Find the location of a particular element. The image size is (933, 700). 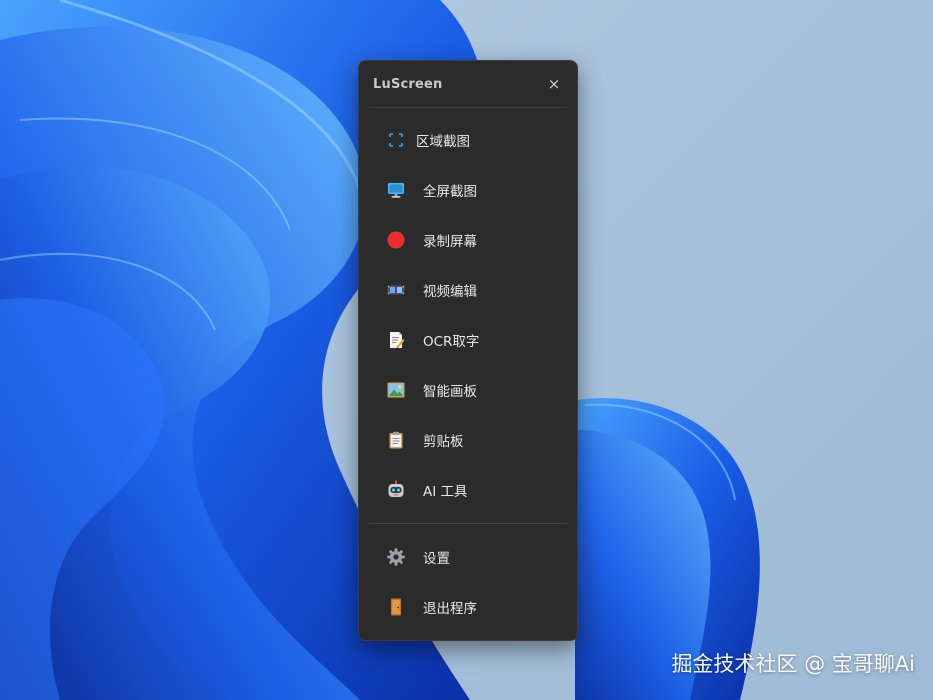

memo-pencil-icon is located at coordinates (396, 340).